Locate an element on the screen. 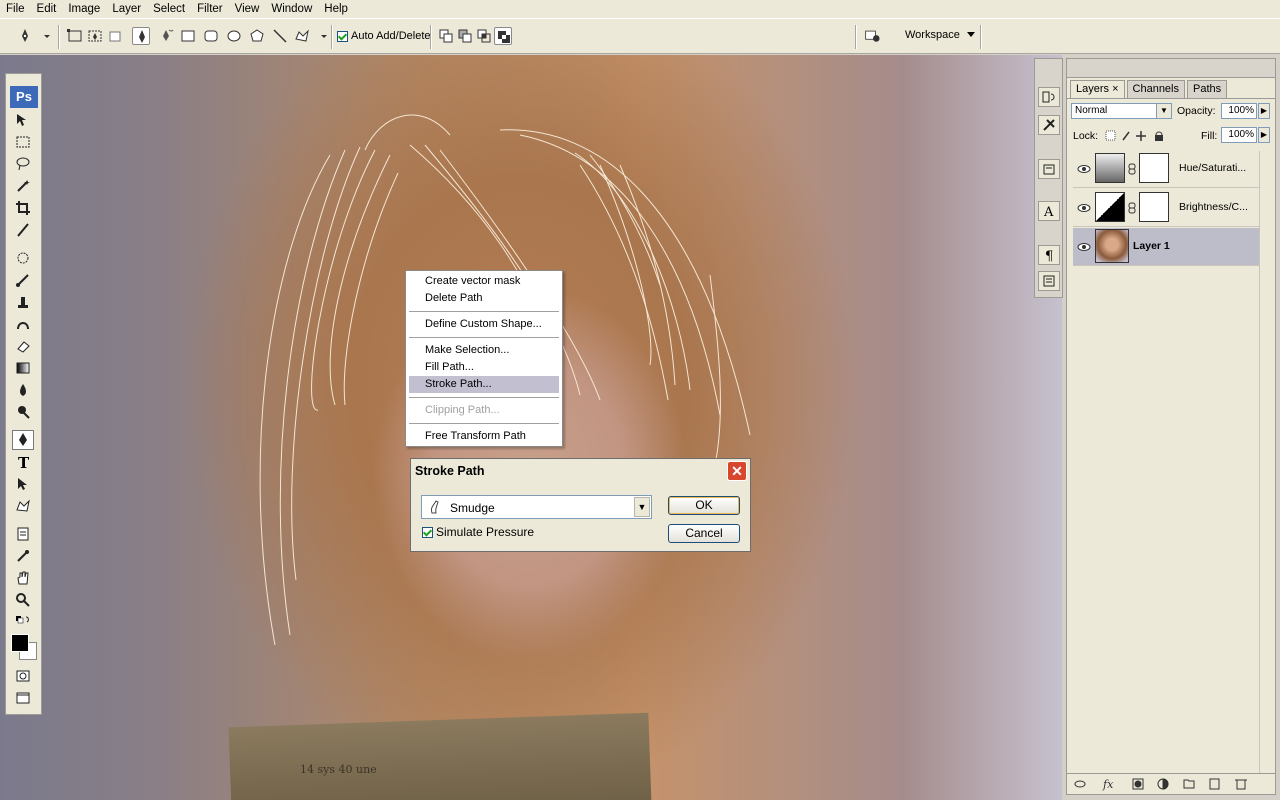 Image resolution: width=1280 pixels, height=800 pixels. custom-shape-icon is located at coordinates (302, 36).